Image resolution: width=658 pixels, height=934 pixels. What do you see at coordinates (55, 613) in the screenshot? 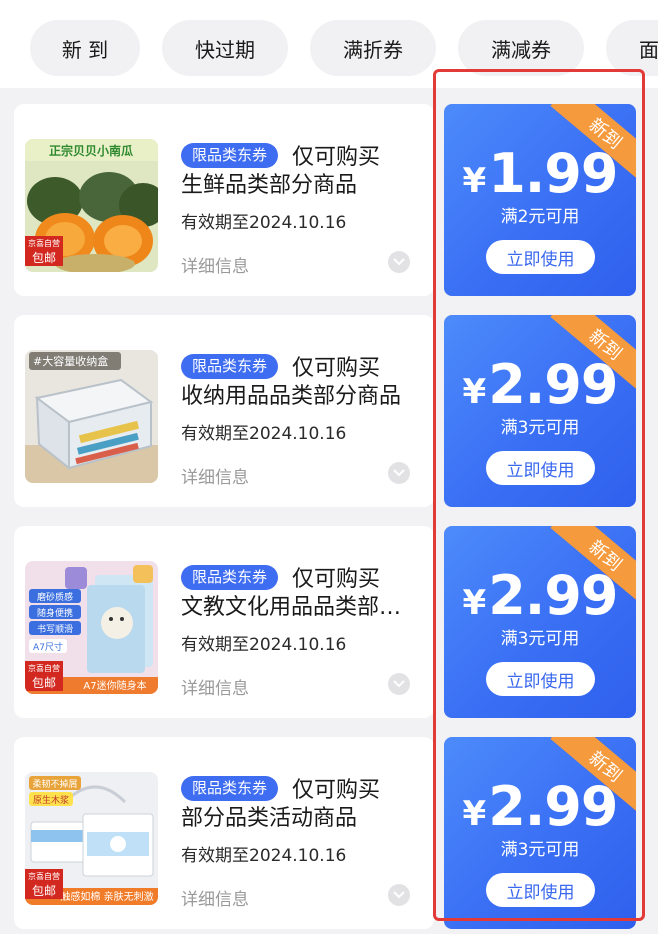
I see `feature-chip-text: 随身便携` at bounding box center [55, 613].